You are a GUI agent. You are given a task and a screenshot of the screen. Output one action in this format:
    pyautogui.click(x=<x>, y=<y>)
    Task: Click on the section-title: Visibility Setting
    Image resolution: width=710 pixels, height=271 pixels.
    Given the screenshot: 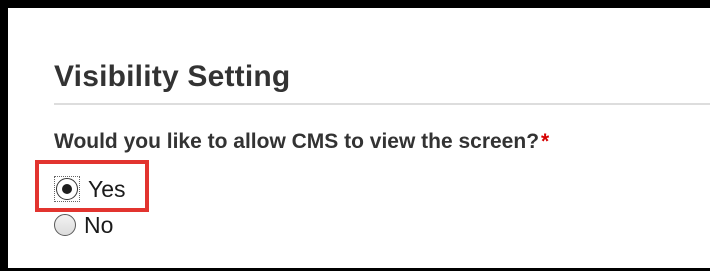 What is the action you would take?
    pyautogui.click(x=172, y=76)
    